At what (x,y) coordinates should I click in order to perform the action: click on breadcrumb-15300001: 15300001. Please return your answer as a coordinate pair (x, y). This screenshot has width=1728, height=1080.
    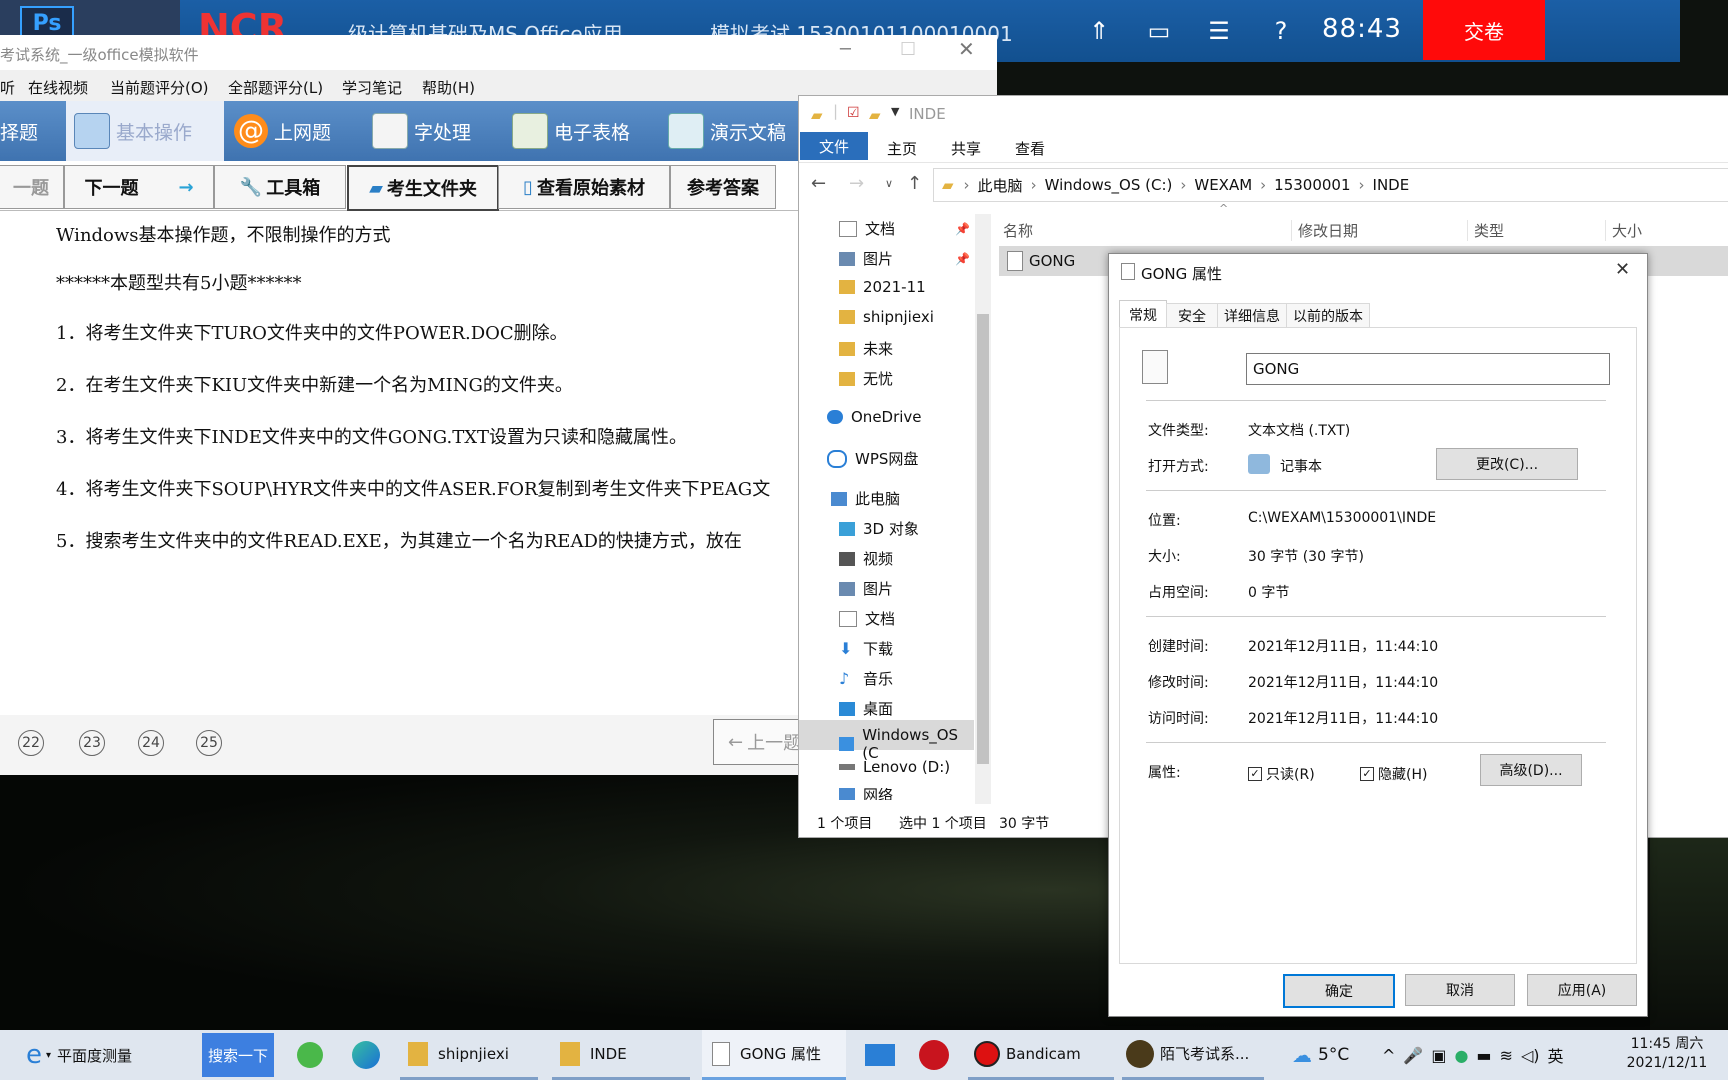
    Looking at the image, I should click on (1312, 185).